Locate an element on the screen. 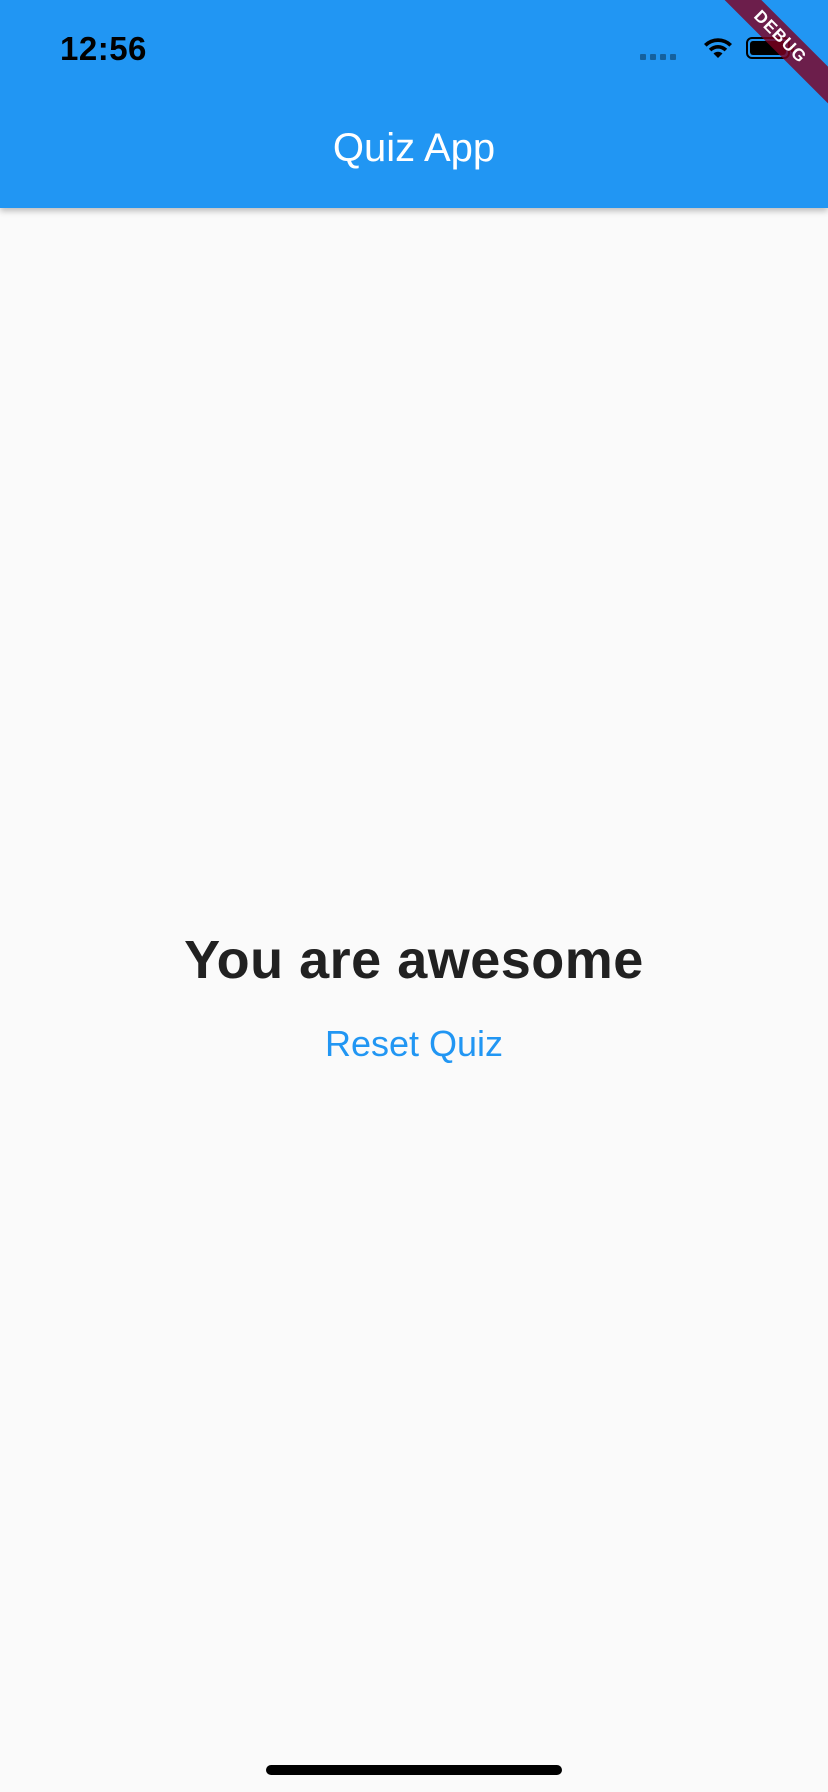 The height and width of the screenshot is (1792, 828). wifi-icon is located at coordinates (718, 48).